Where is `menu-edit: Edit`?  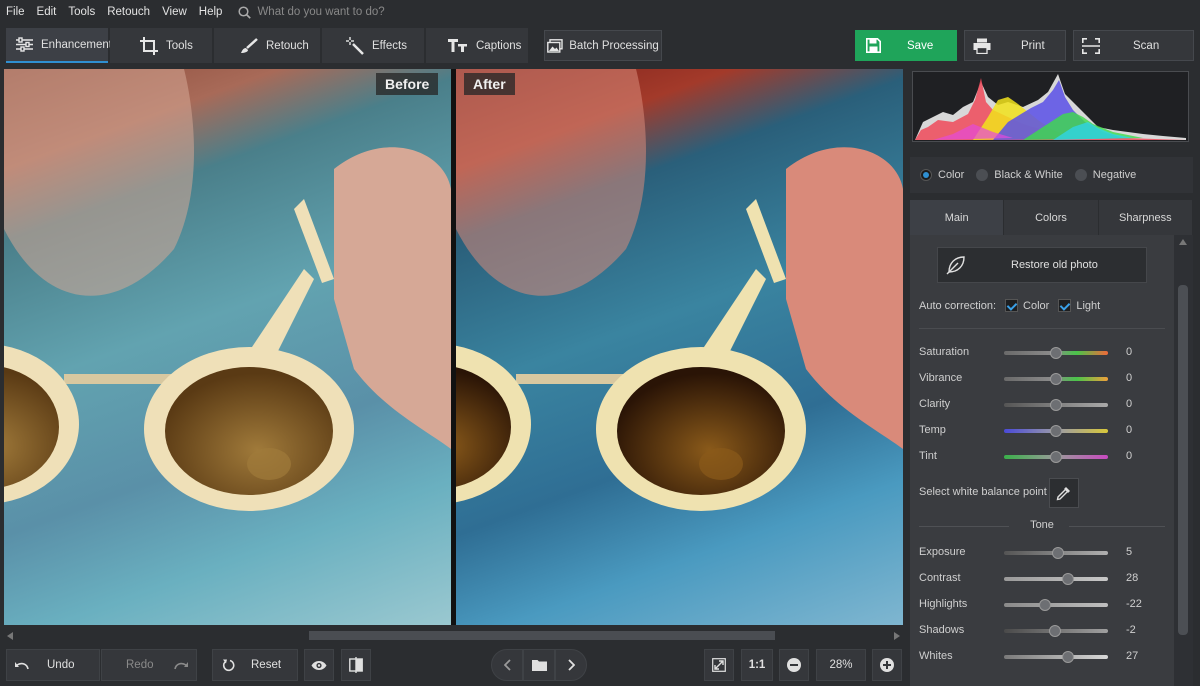 menu-edit: Edit is located at coordinates (47, 12).